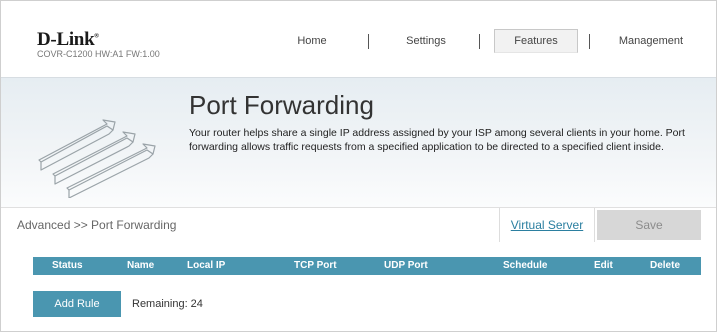 This screenshot has height=332, width=717. Describe the element at coordinates (426, 41) in the screenshot. I see `nav-settings: Settings` at that location.